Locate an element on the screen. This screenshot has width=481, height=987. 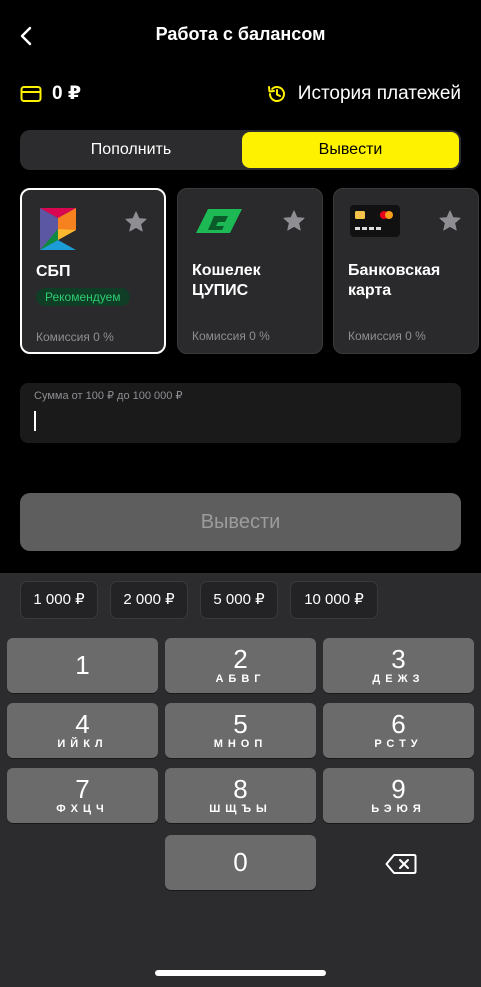
key-digit: 0 is located at coordinates (240, 862).